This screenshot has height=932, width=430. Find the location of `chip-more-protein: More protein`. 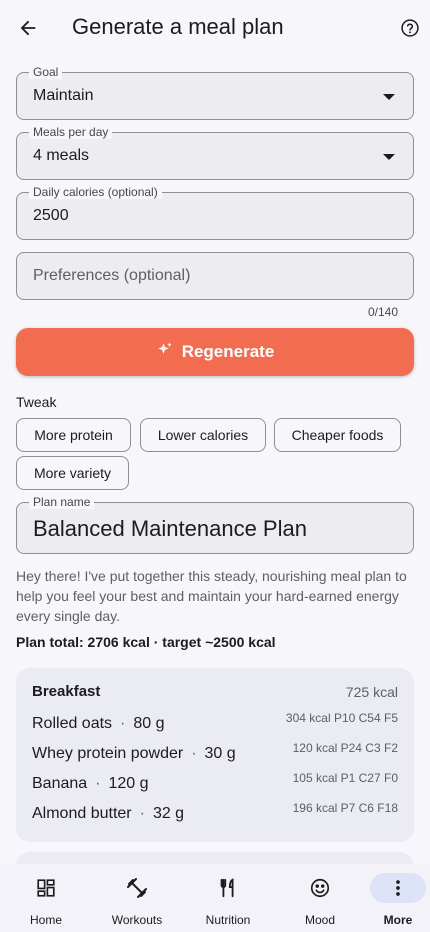

chip-more-protein: More protein is located at coordinates (73, 435).